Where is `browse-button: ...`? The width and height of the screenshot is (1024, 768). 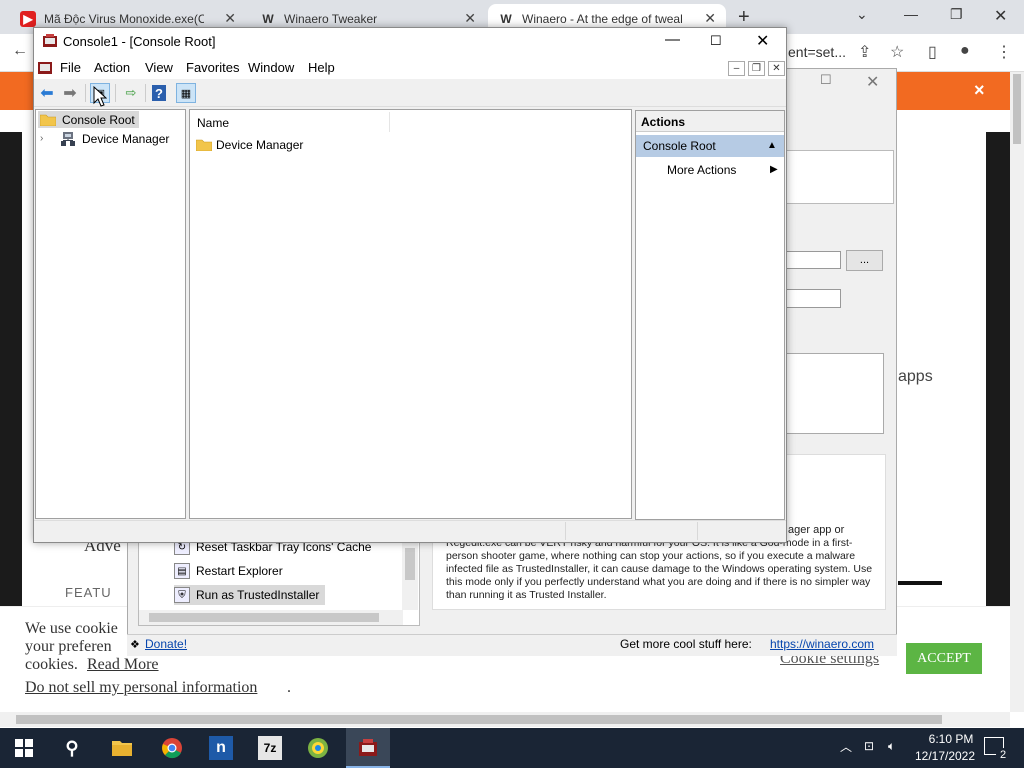
browse-button: ... is located at coordinates (864, 260).